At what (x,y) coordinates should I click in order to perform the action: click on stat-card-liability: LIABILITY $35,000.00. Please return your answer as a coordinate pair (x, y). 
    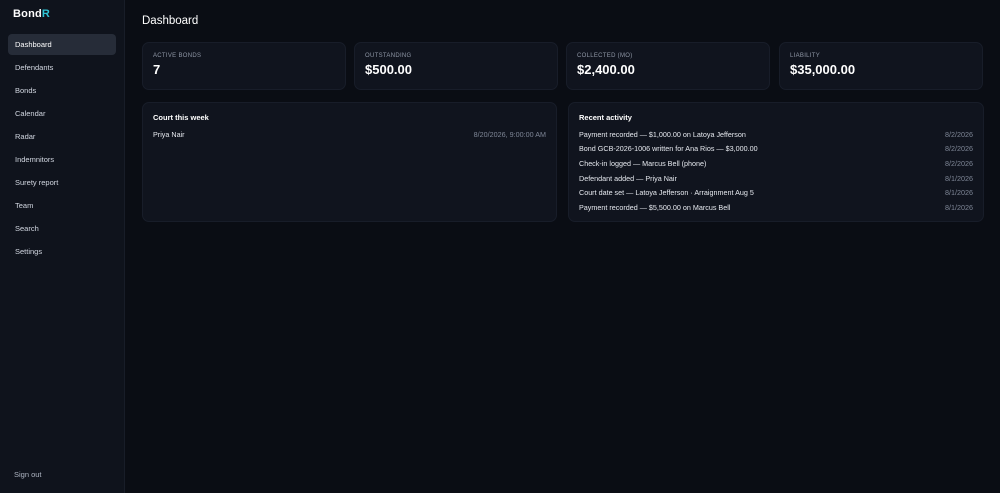
    Looking at the image, I should click on (881, 66).